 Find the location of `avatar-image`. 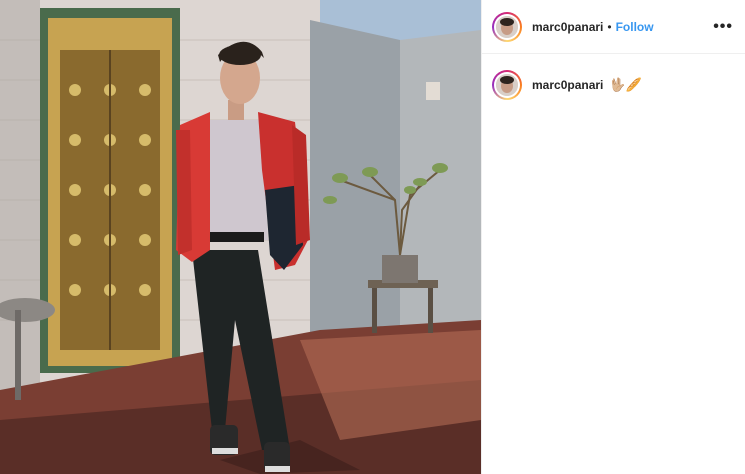

avatar-image is located at coordinates (507, 26).